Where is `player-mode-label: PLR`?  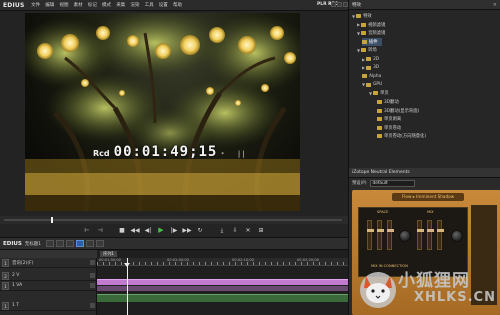
player-mode-label: PLR is located at coordinates (322, 4).